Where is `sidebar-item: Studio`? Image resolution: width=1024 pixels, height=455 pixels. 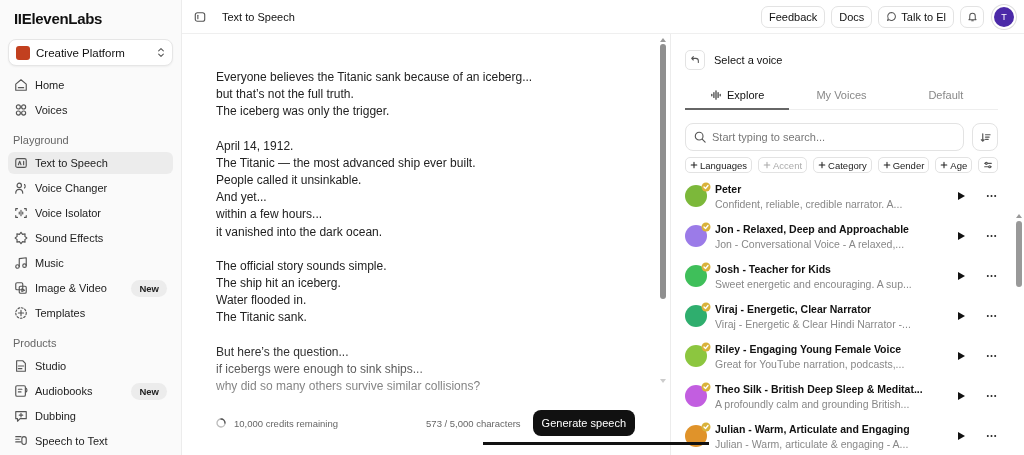 sidebar-item: Studio is located at coordinates (90, 366).